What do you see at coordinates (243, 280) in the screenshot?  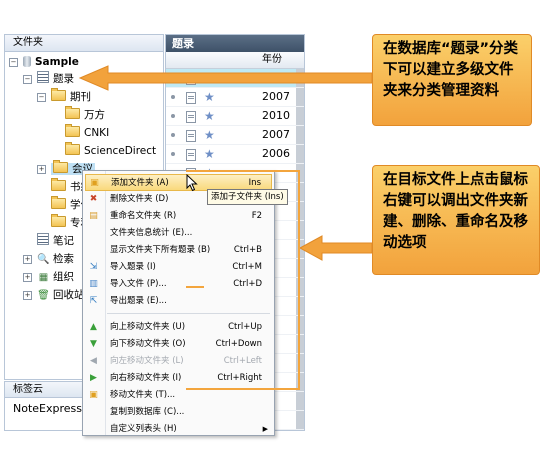 I see `menu-bracket` at bounding box center [243, 280].